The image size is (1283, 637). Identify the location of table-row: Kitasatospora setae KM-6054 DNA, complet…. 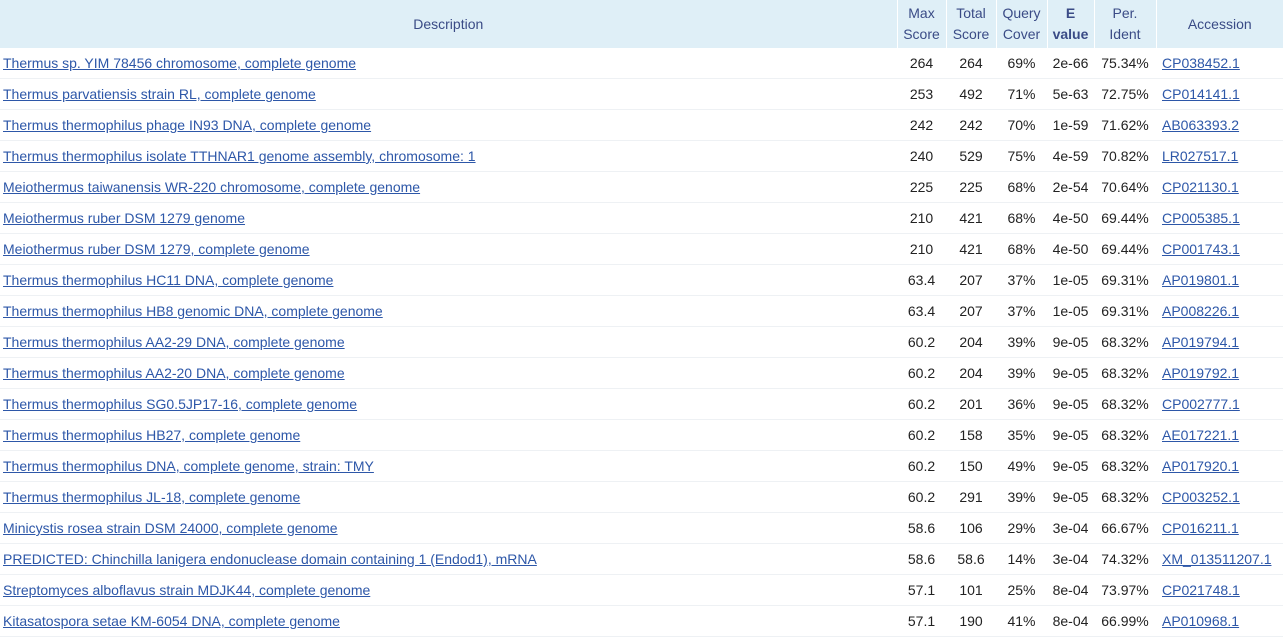
(641, 621).